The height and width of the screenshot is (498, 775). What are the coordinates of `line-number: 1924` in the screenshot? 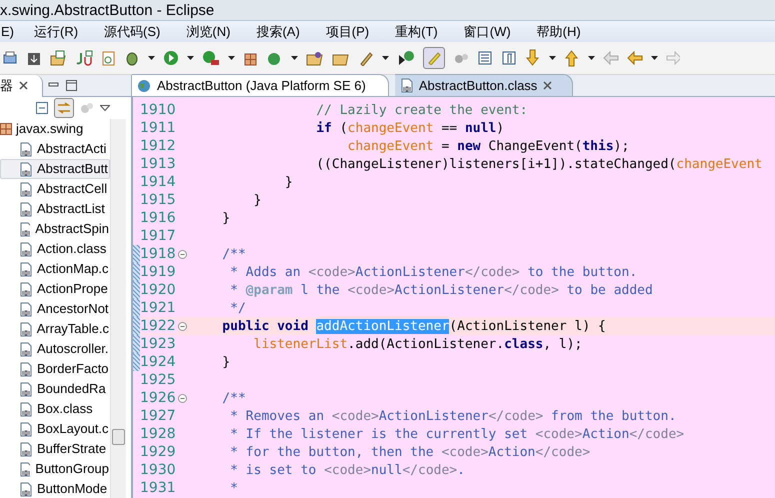 It's located at (159, 362).